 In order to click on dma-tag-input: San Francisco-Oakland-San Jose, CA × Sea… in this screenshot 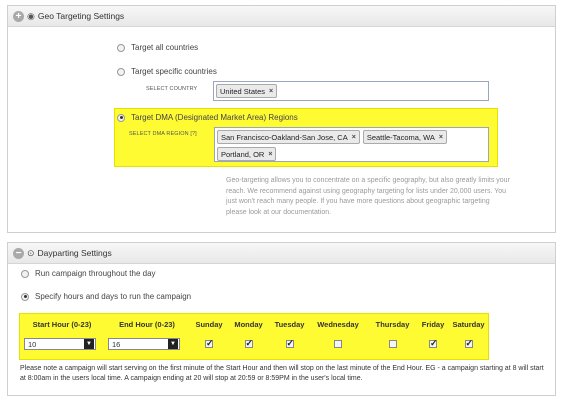, I will do `click(351, 144)`.